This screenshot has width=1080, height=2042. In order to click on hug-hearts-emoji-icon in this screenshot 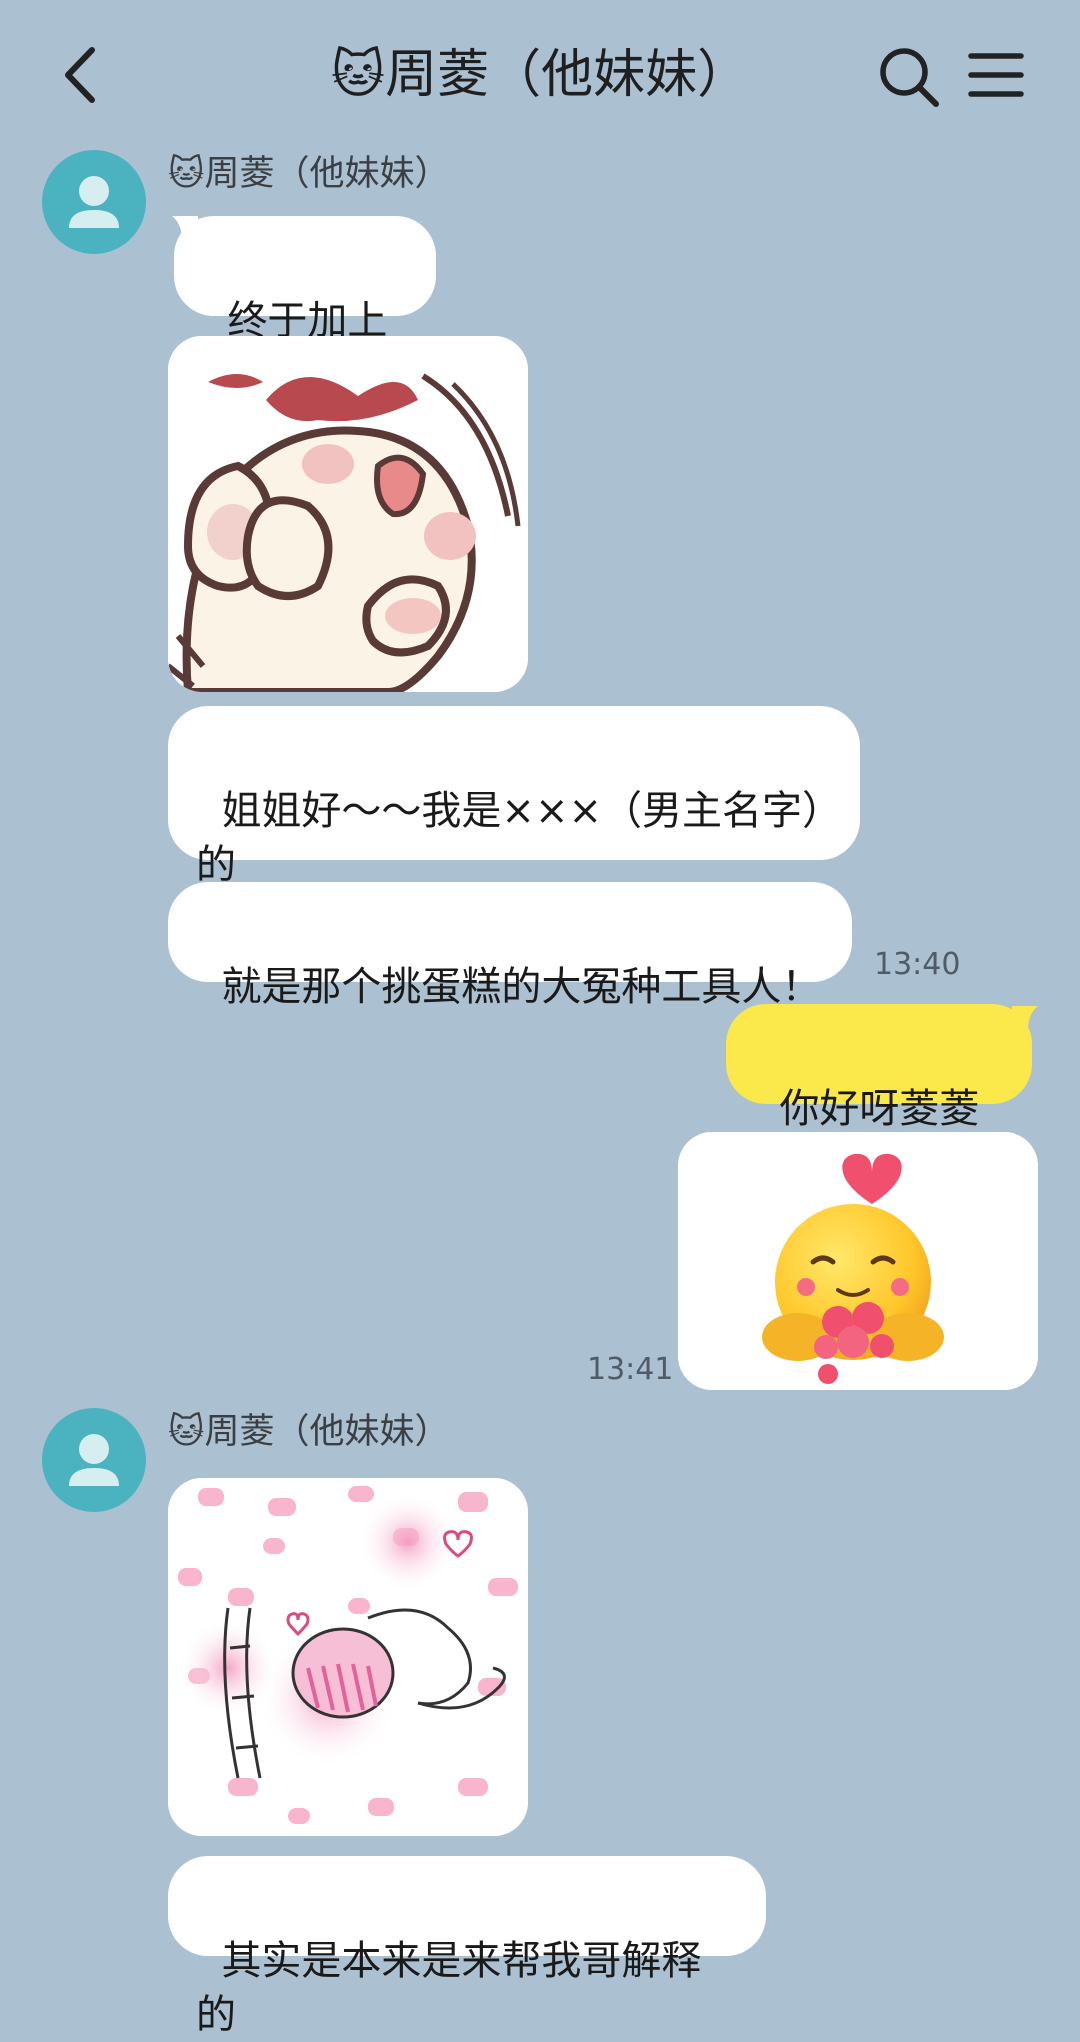, I will do `click(858, 1261)`.